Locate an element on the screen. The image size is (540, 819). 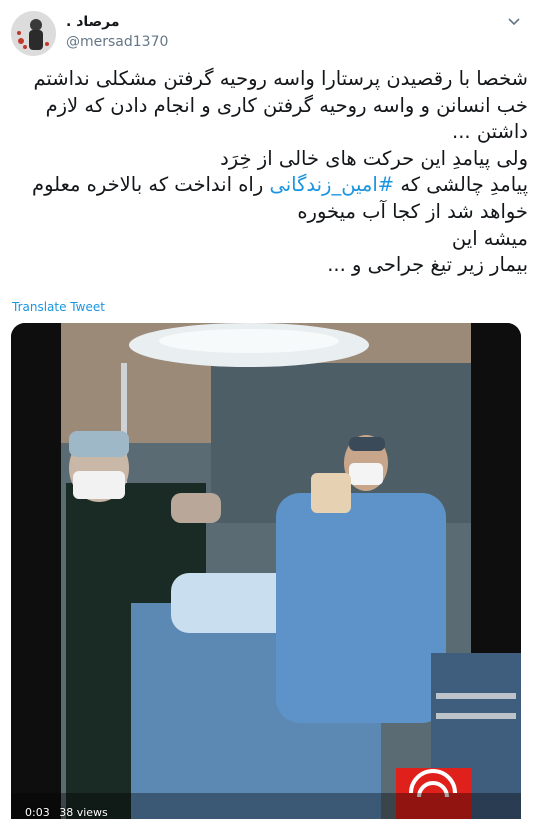
tweet-line: خواهد شد از کجا آب میخوره is located at coordinates (412, 211).